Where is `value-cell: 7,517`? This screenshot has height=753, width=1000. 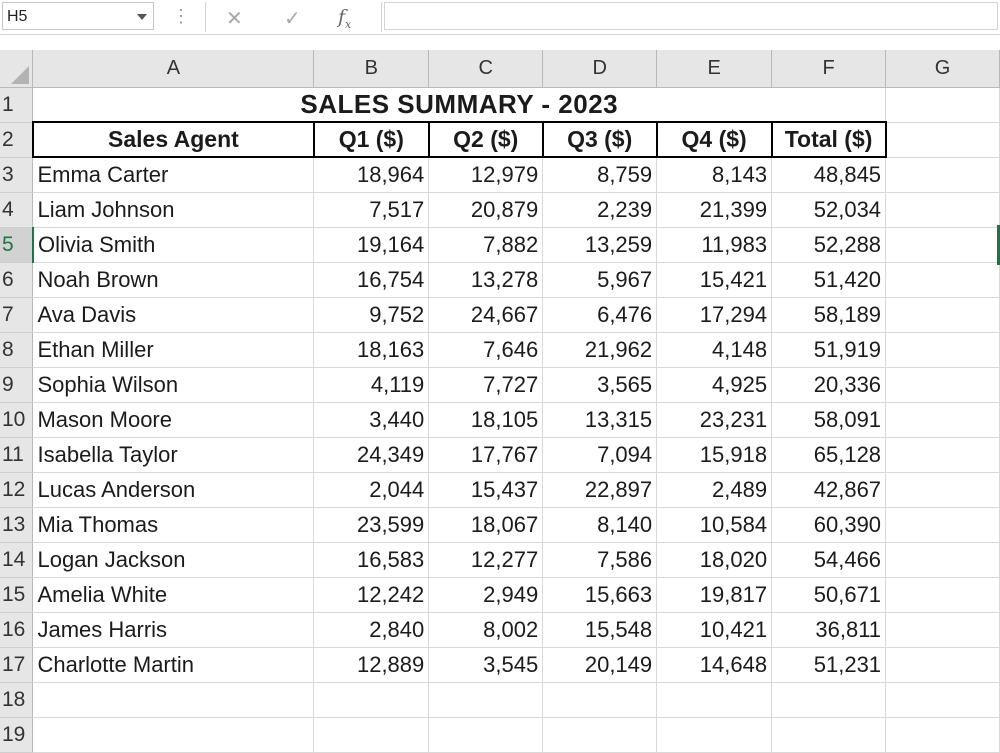 value-cell: 7,517 is located at coordinates (371, 210).